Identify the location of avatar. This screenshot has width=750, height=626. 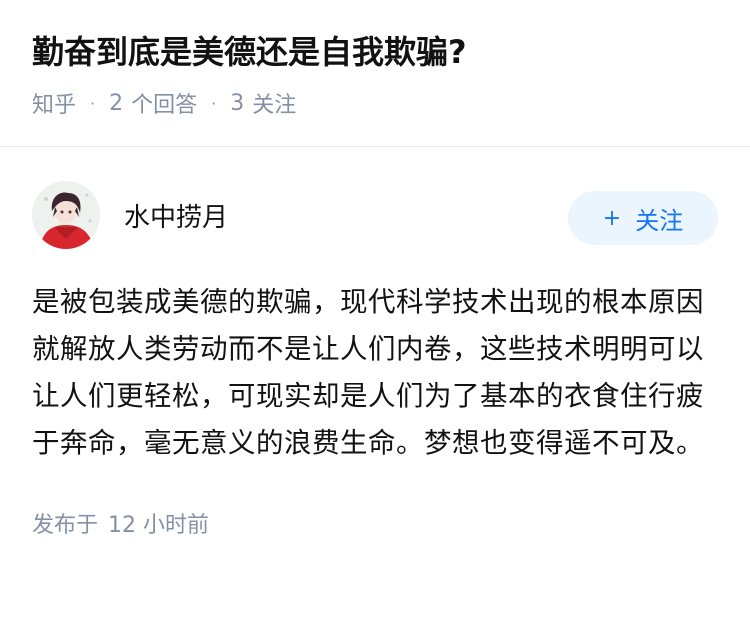
(66, 215).